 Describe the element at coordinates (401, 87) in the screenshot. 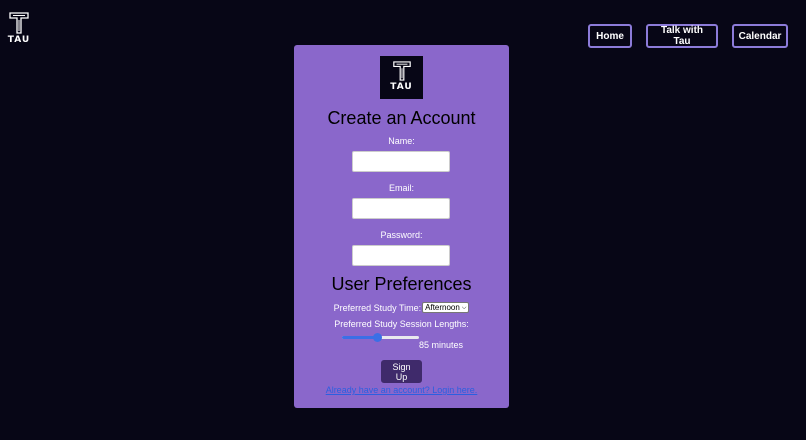

I see `card-logo-text: TAU` at that location.